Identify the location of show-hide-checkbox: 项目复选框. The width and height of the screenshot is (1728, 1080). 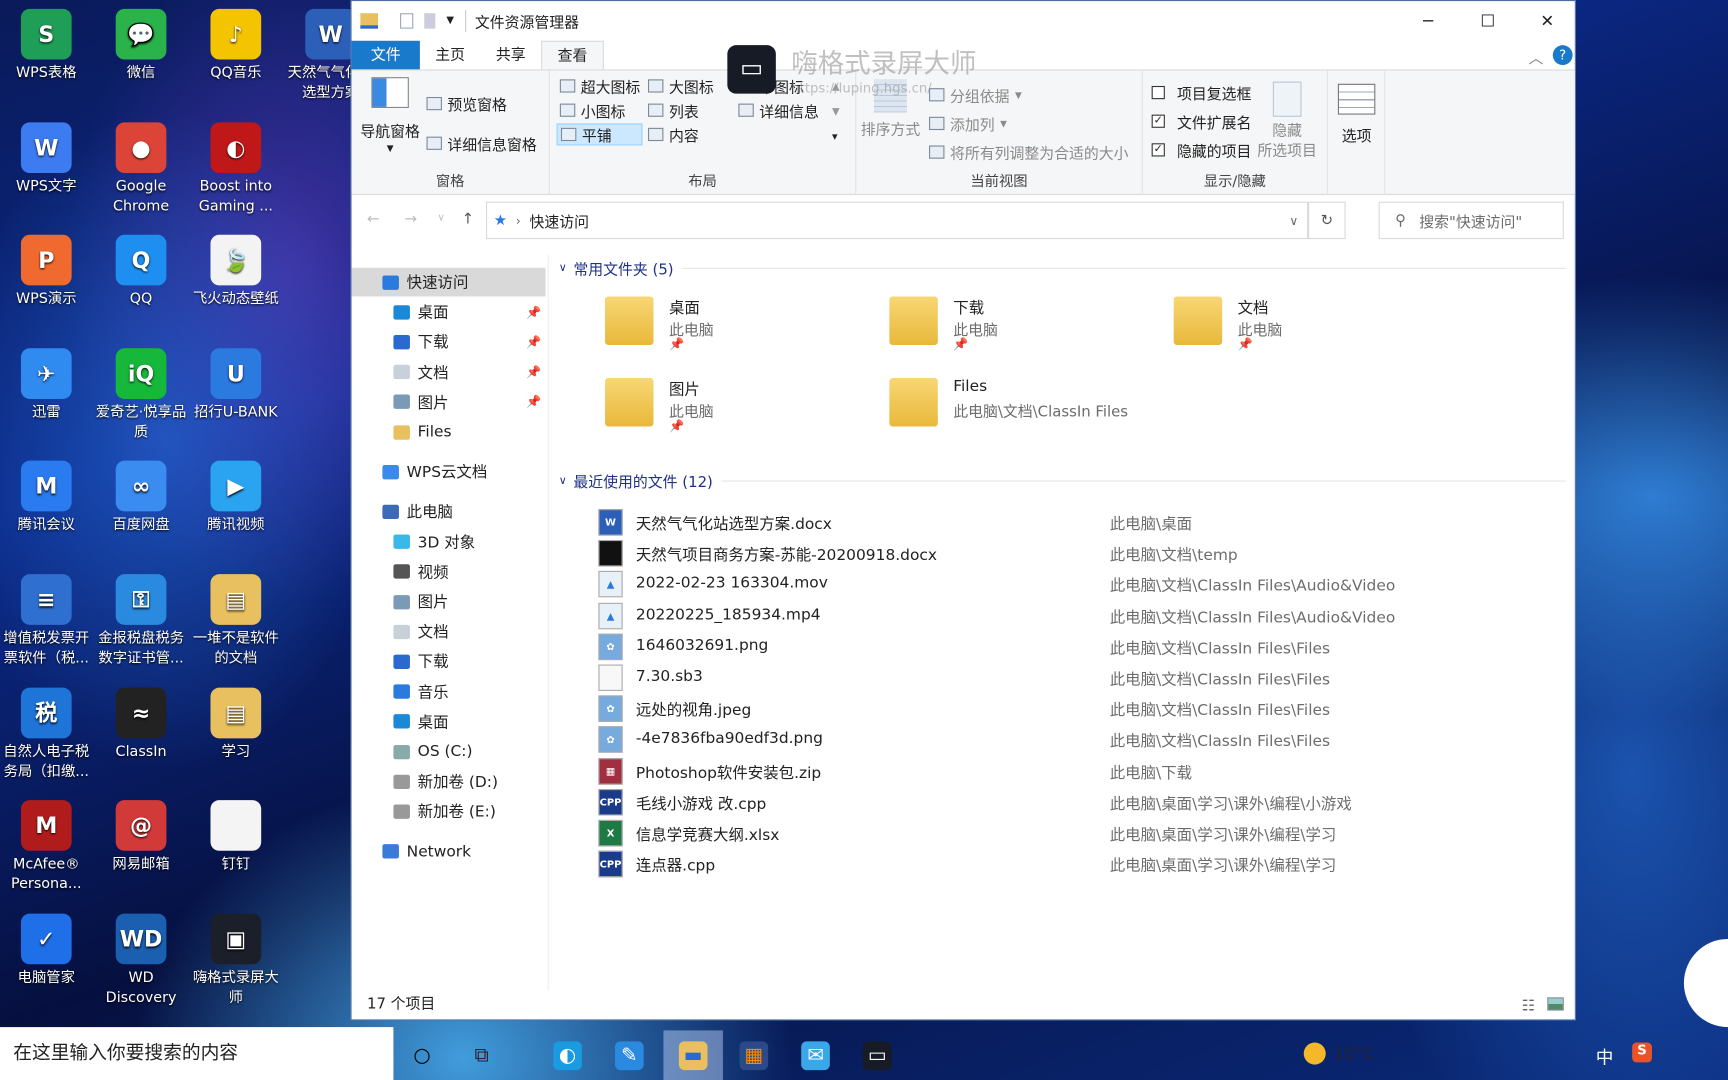
(1201, 93).